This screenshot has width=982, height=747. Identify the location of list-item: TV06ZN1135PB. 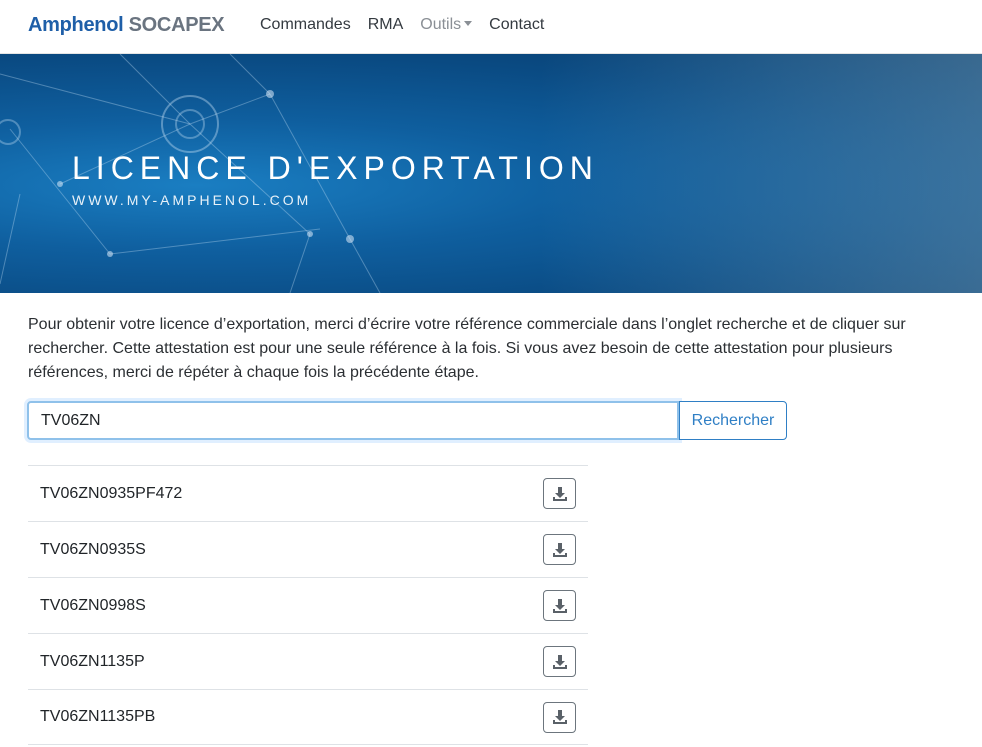
(308, 717).